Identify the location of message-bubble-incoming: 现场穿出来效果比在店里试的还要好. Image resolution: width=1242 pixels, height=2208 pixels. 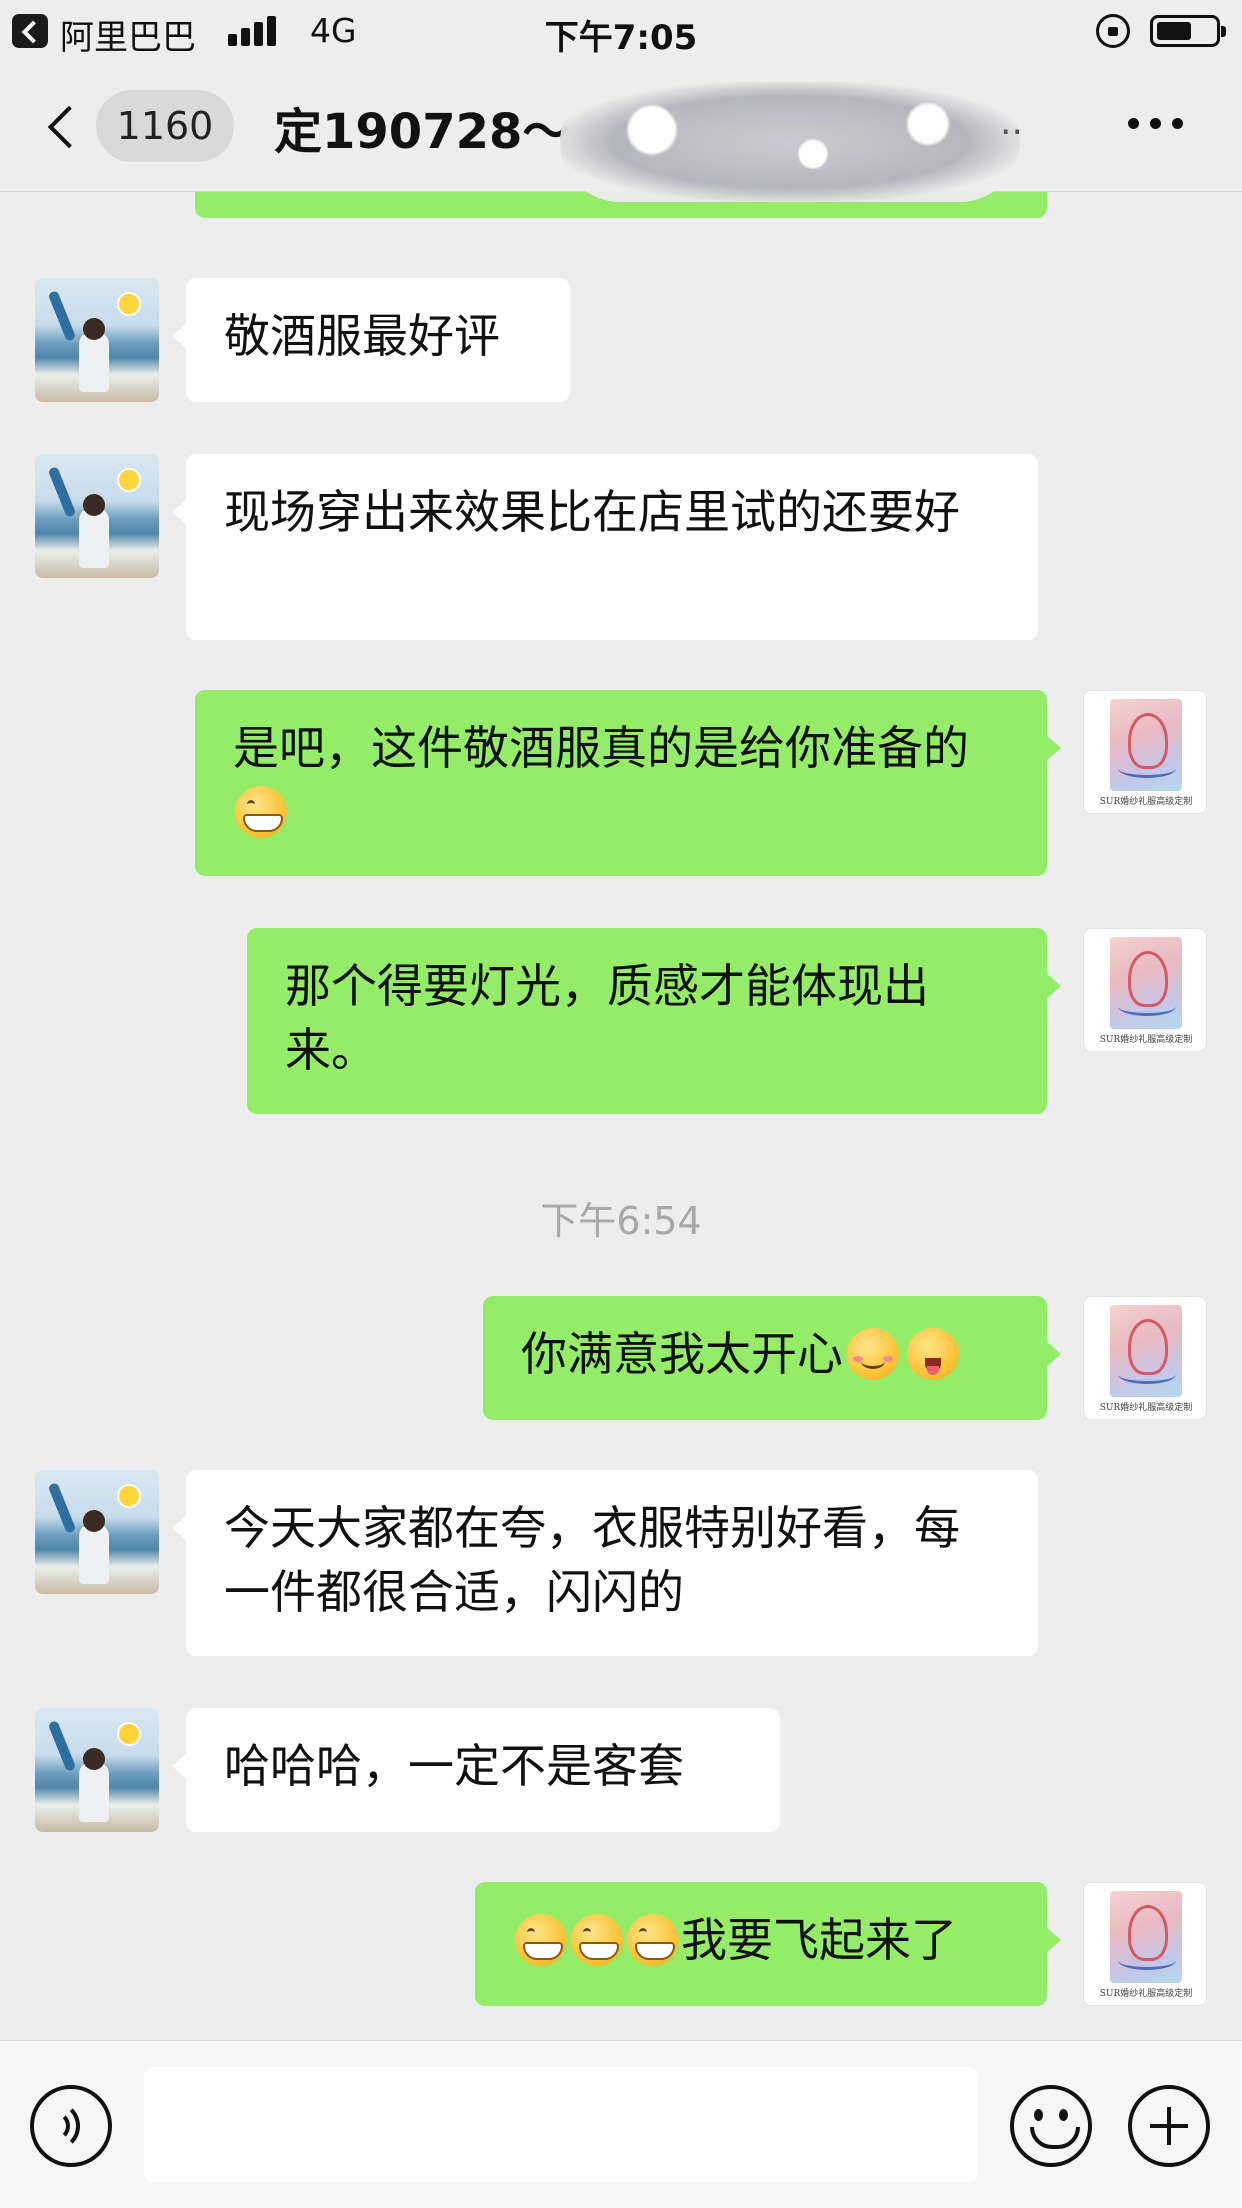
(605, 547).